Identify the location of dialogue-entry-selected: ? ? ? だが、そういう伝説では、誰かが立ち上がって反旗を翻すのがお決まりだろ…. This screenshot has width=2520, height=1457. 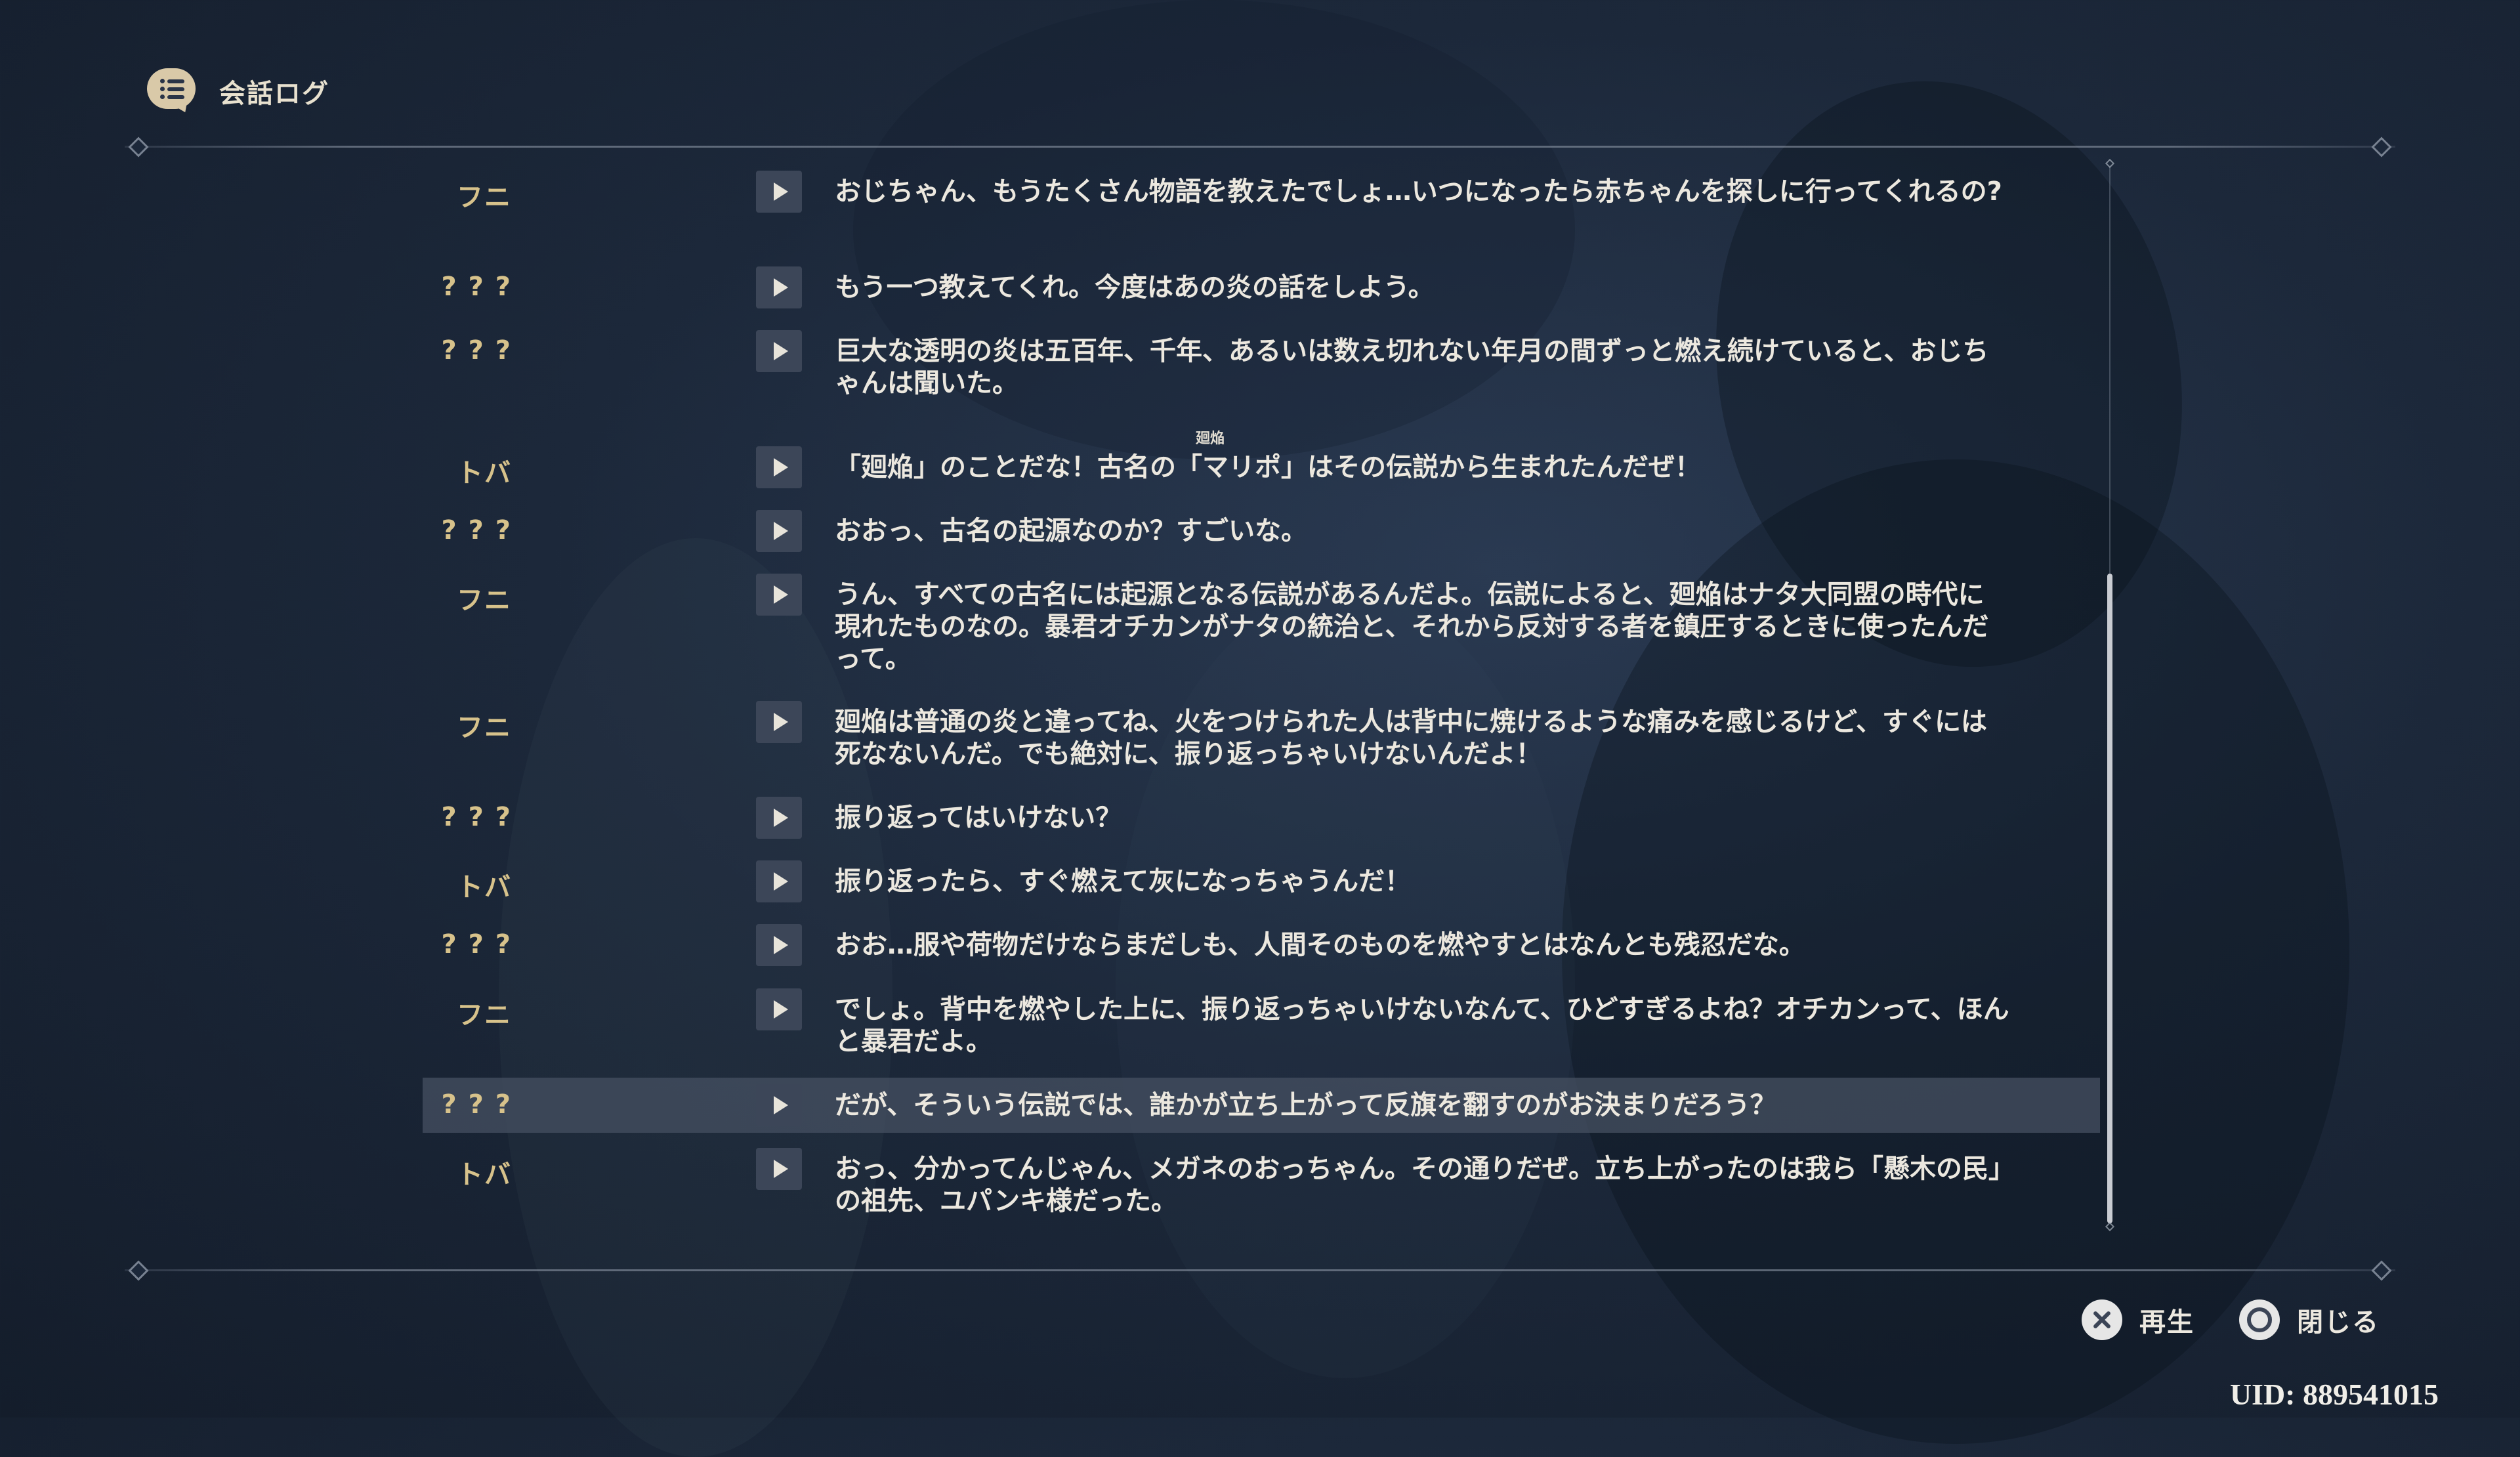
(1261, 1105).